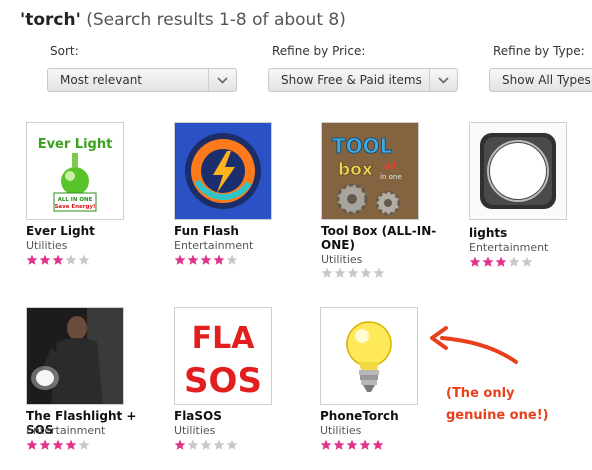 This screenshot has height=470, width=592. Describe the element at coordinates (75, 171) in the screenshot. I see `bulb-ever-light-icon: Ever Light ALL IN ONE Save Energy!` at that location.